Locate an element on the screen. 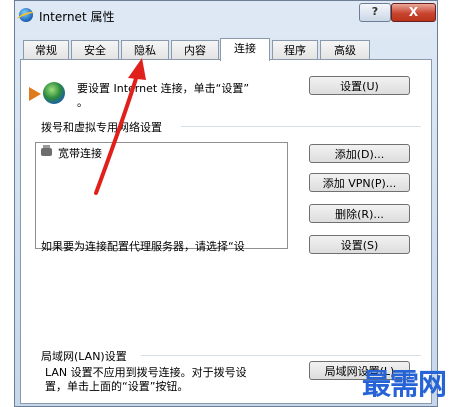 The height and width of the screenshot is (407, 470). title-bar: Internet 属性 ? X is located at coordinates (226, 15).